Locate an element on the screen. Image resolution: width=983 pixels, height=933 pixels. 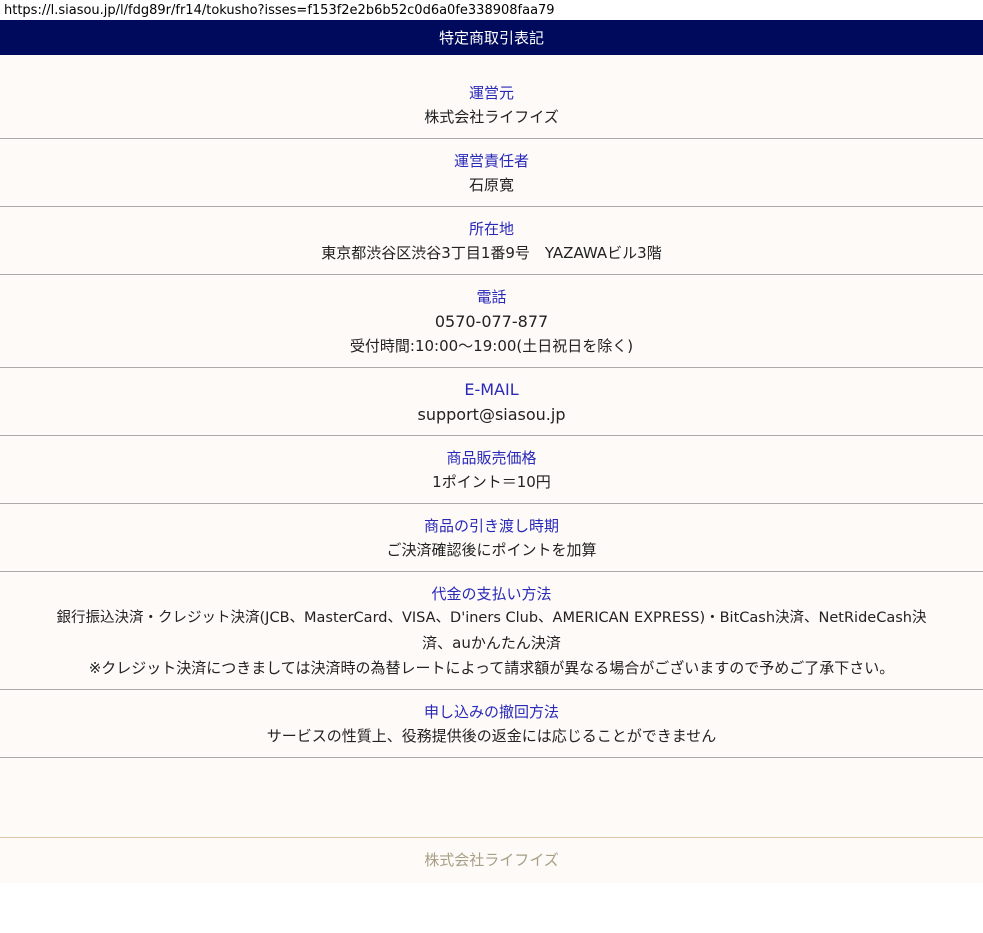
section-value: 石原寛 is located at coordinates (491, 185).